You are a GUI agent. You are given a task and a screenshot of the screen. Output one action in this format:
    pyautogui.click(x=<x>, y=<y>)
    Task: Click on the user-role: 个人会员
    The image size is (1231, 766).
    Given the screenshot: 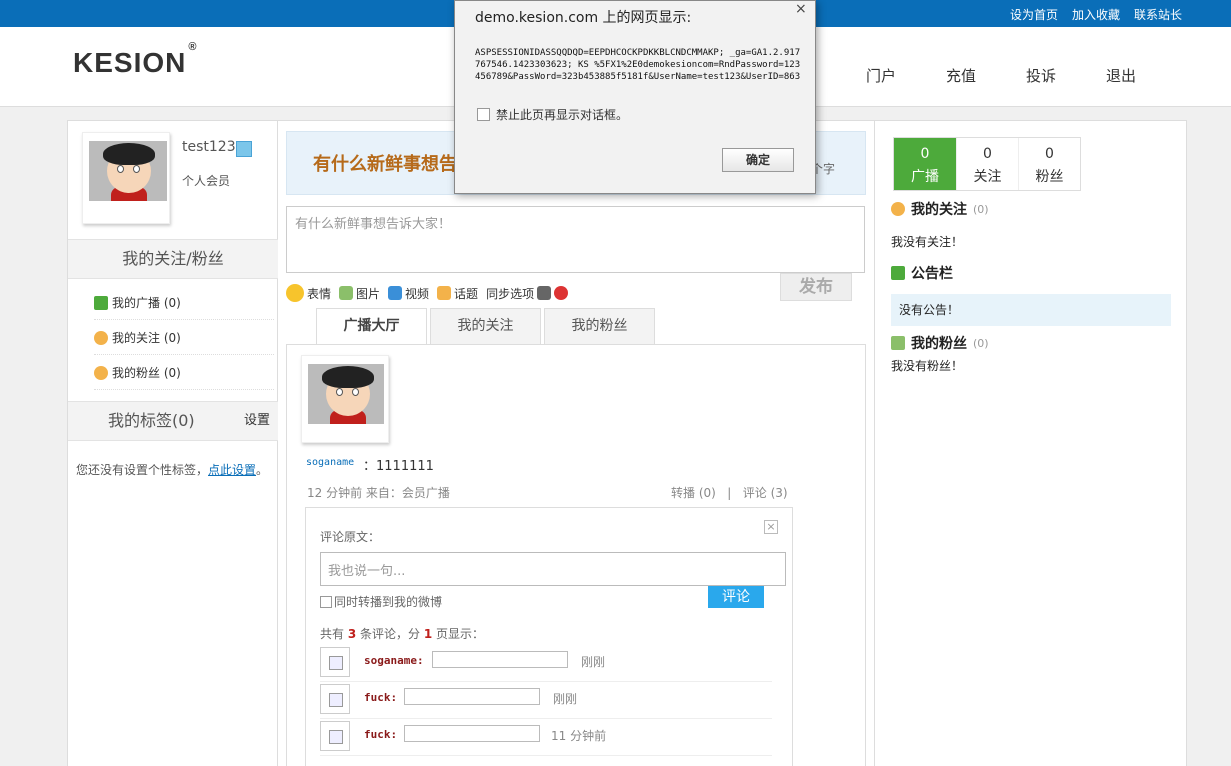 What is the action you would take?
    pyautogui.click(x=206, y=181)
    